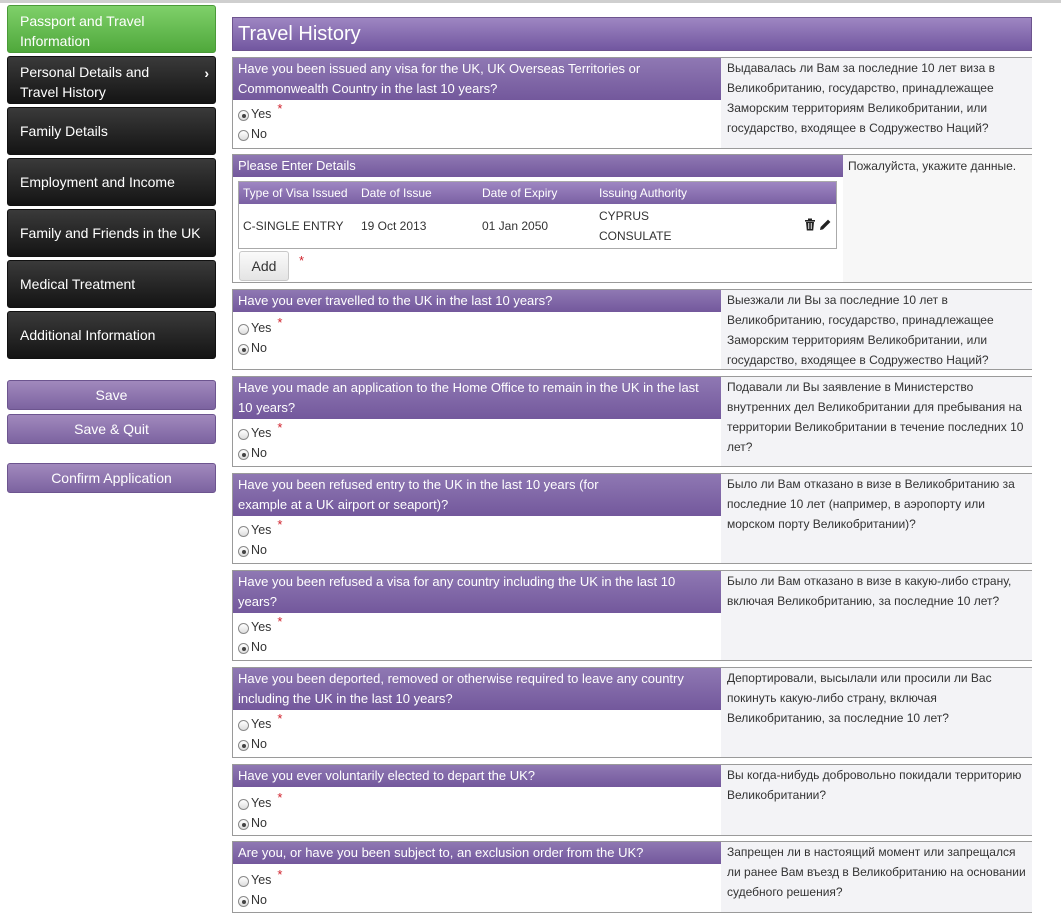 This screenshot has width=1061, height=916. I want to click on issue-date-cell: 19 Oct 2013, so click(394, 226).